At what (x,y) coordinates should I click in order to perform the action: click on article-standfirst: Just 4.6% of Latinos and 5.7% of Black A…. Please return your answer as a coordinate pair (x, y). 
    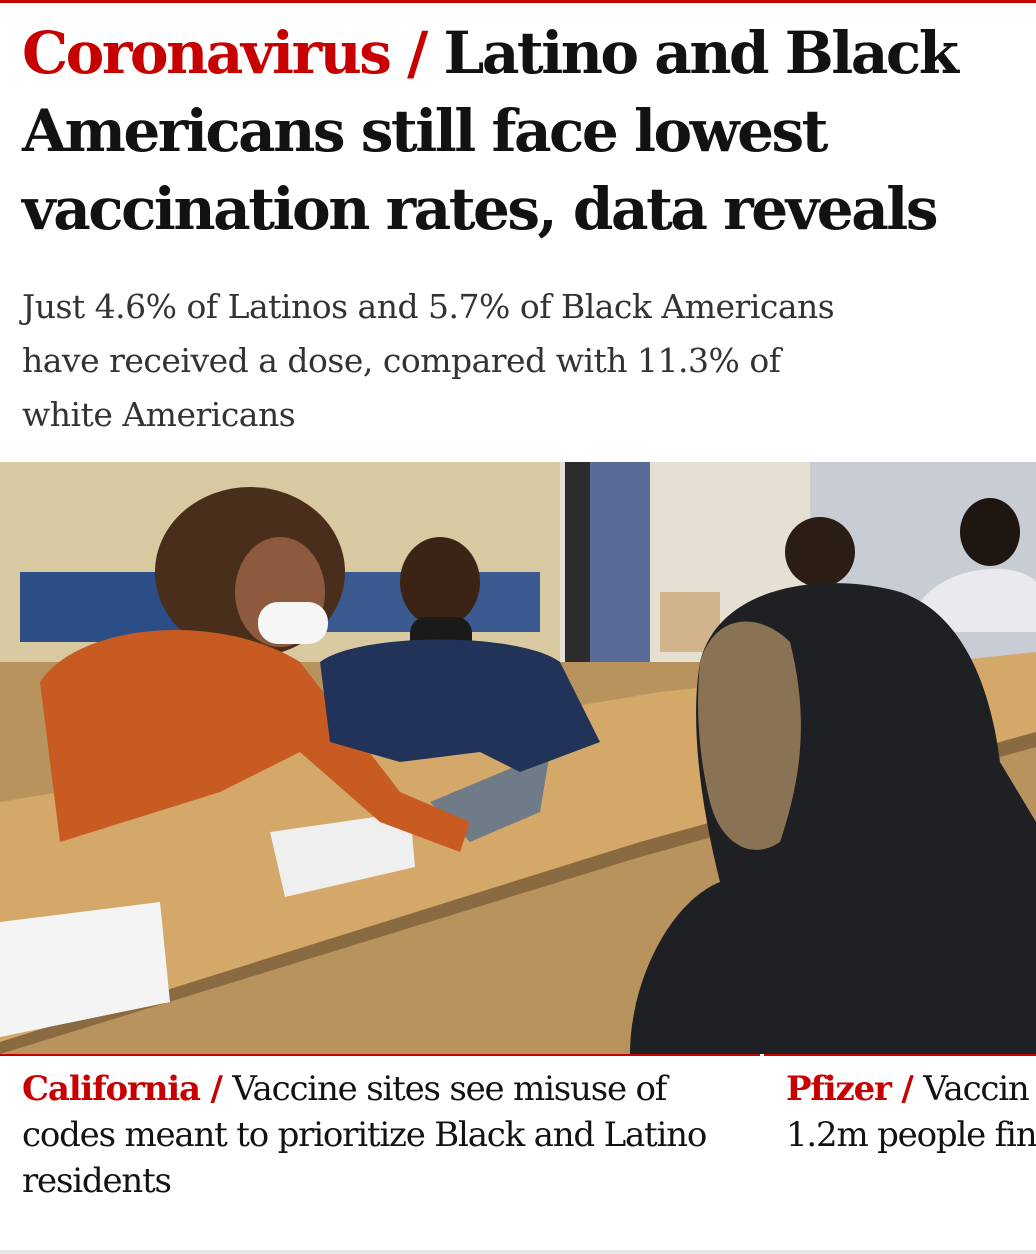
    Looking at the image, I should click on (428, 360).